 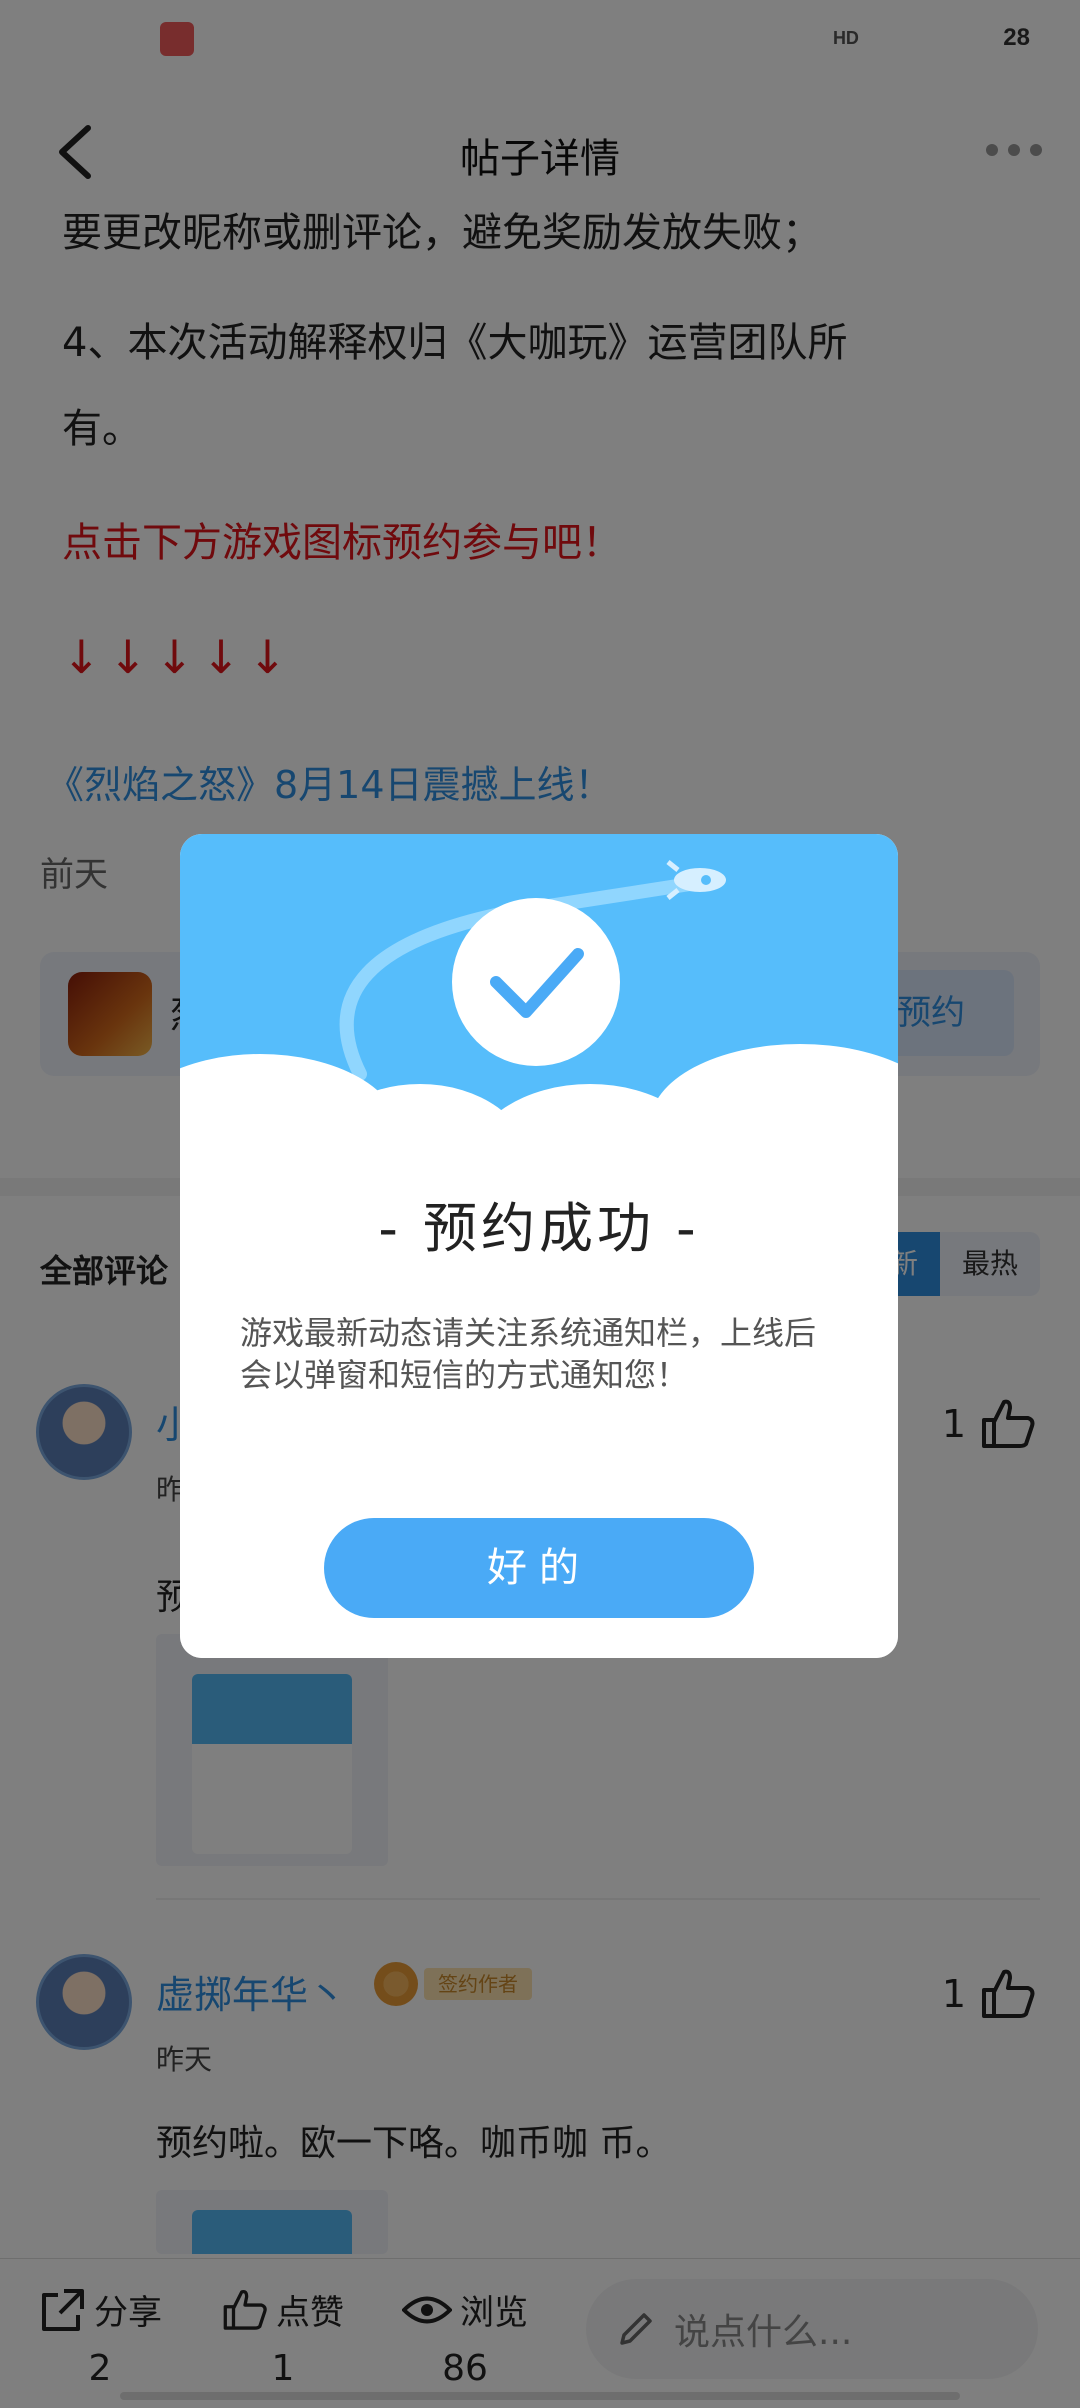 I want to click on dialog-title: - 预约成功 -, so click(x=539, y=1228).